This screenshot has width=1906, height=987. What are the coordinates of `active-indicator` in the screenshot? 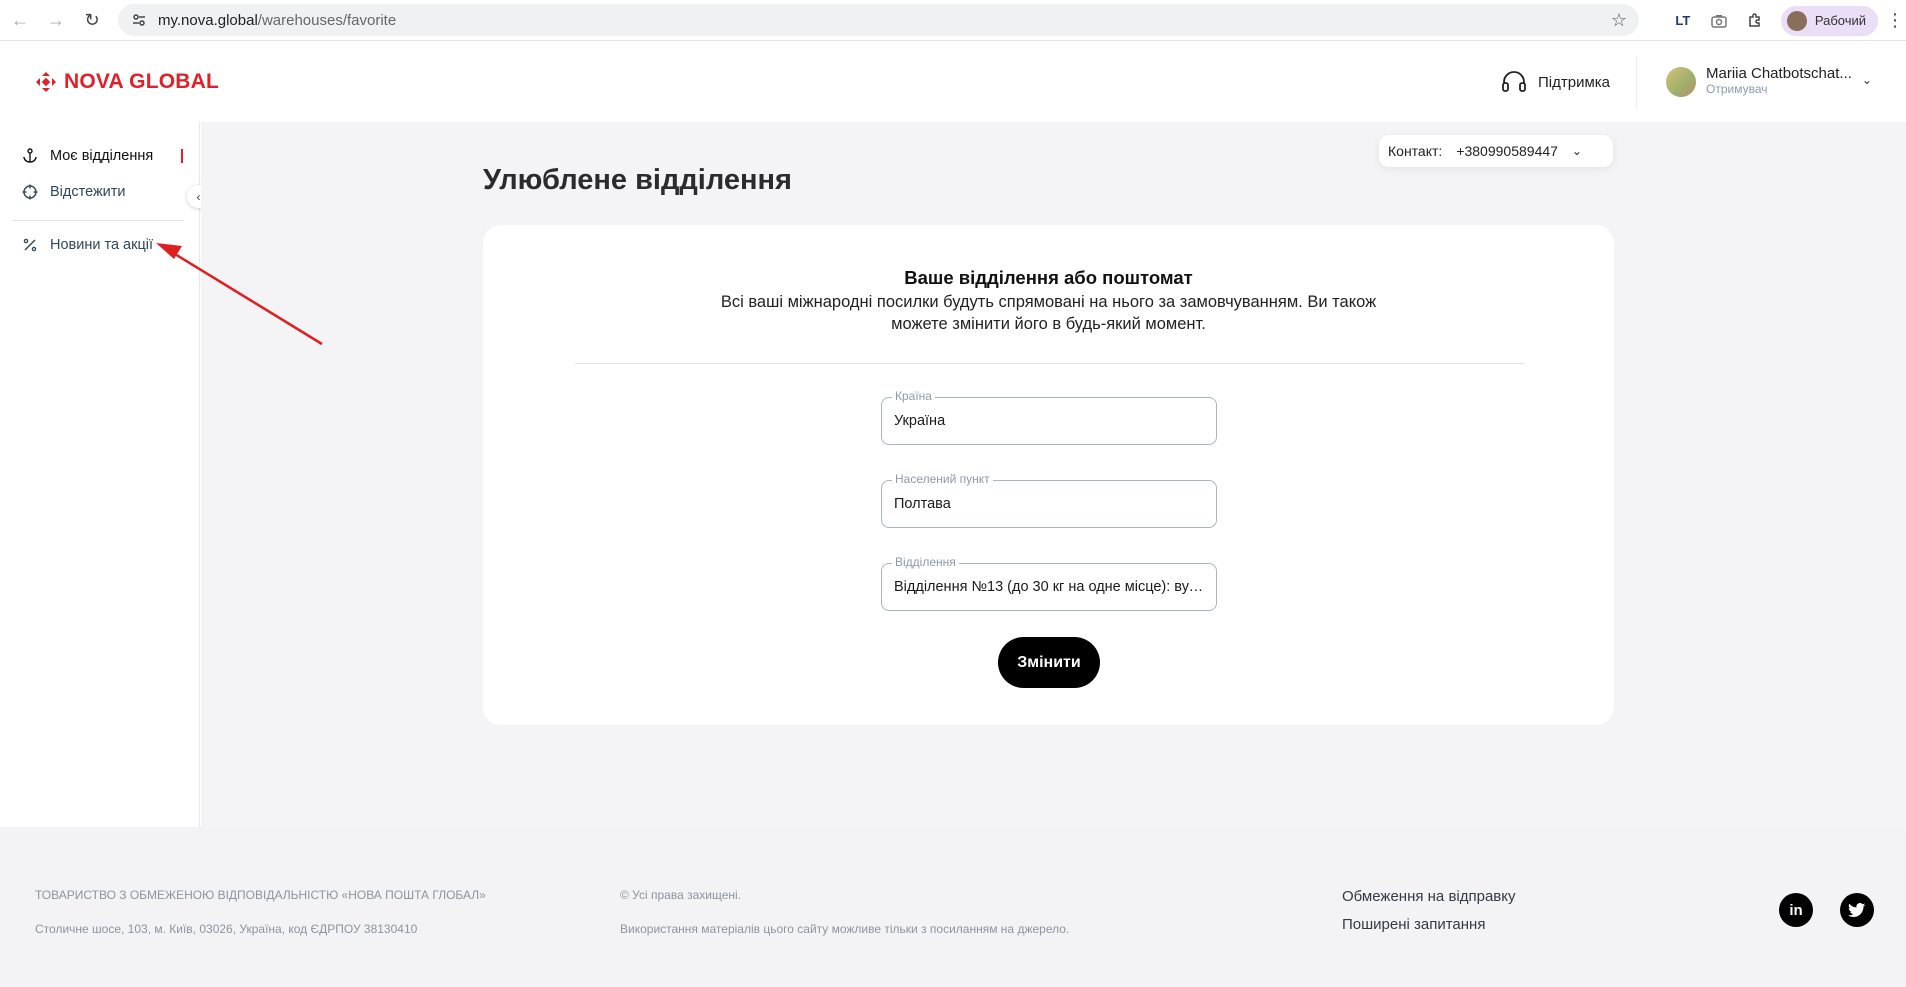 It's located at (182, 156).